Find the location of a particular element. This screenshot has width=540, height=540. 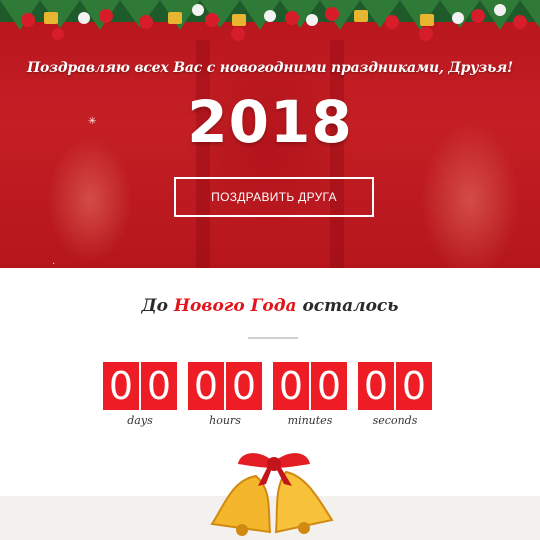

countdown-hours: 0 0 hours is located at coordinates (225, 394).